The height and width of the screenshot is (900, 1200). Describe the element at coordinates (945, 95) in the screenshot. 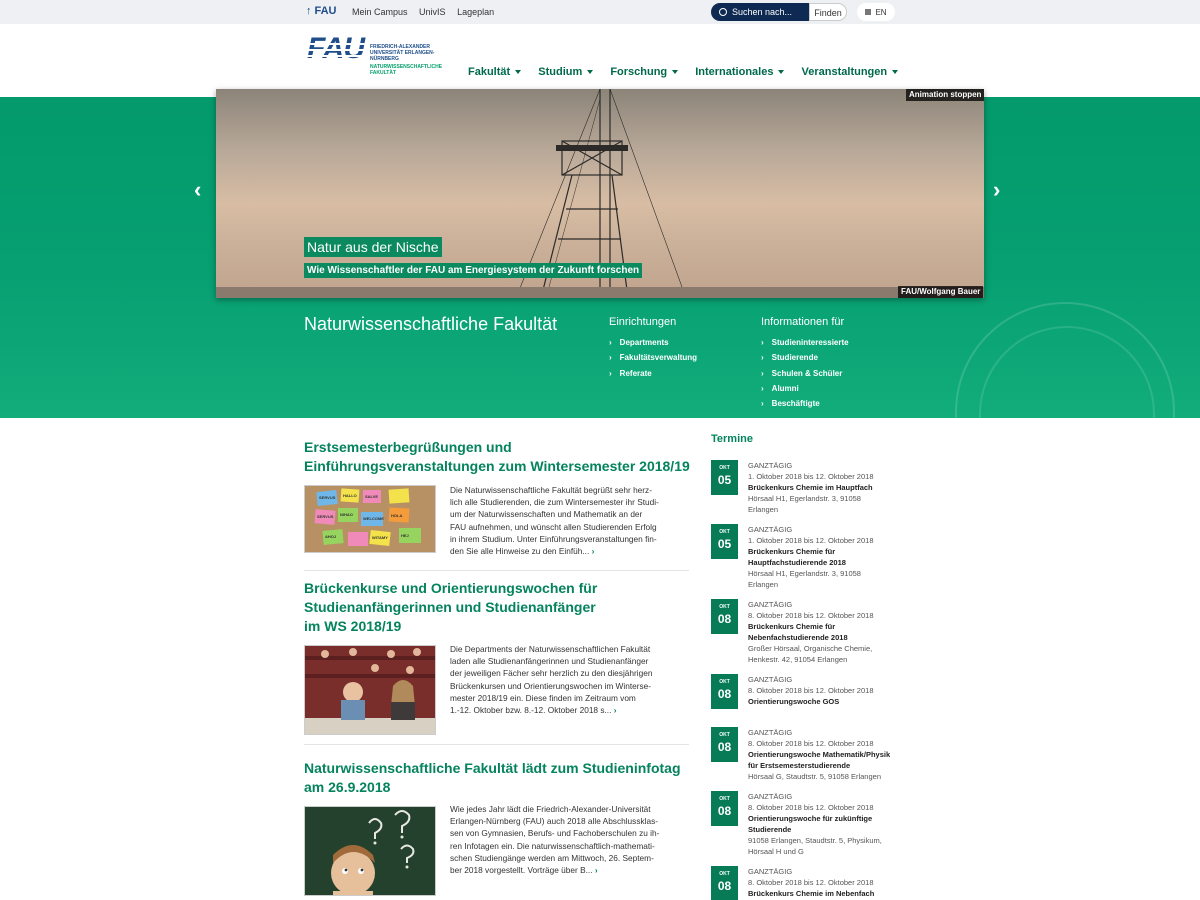

I see `pause-animation-button: Animation stoppen` at that location.